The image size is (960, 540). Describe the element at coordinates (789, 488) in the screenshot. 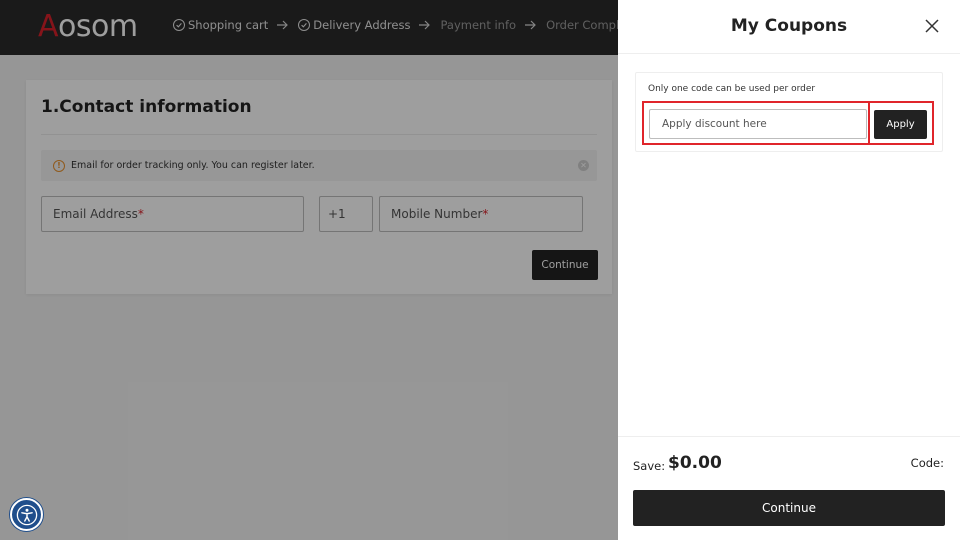

I see `panel-footer: Save: $0.00 Code: Continue` at that location.